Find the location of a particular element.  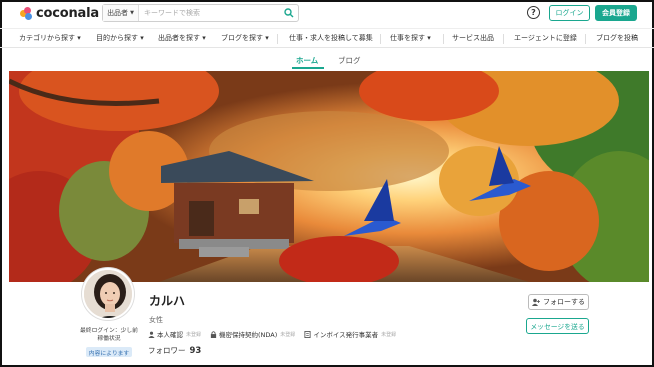

nav-item-sell-service: サービス出品 is located at coordinates (473, 38).